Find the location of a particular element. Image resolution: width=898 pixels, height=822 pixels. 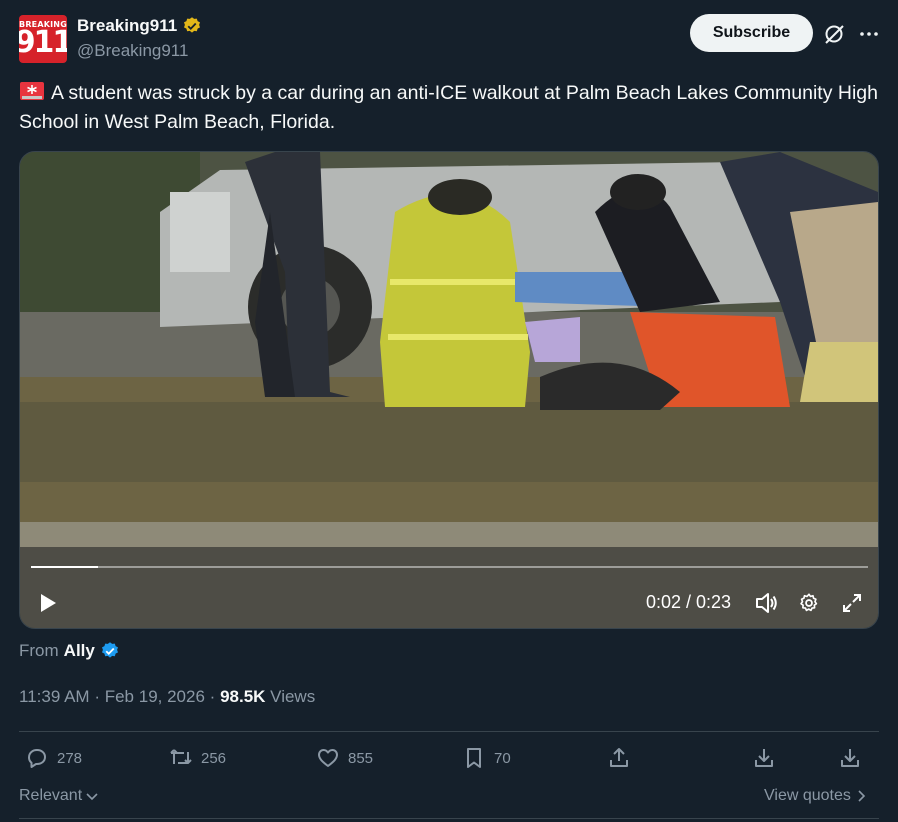

share-button is located at coordinates (619, 758).